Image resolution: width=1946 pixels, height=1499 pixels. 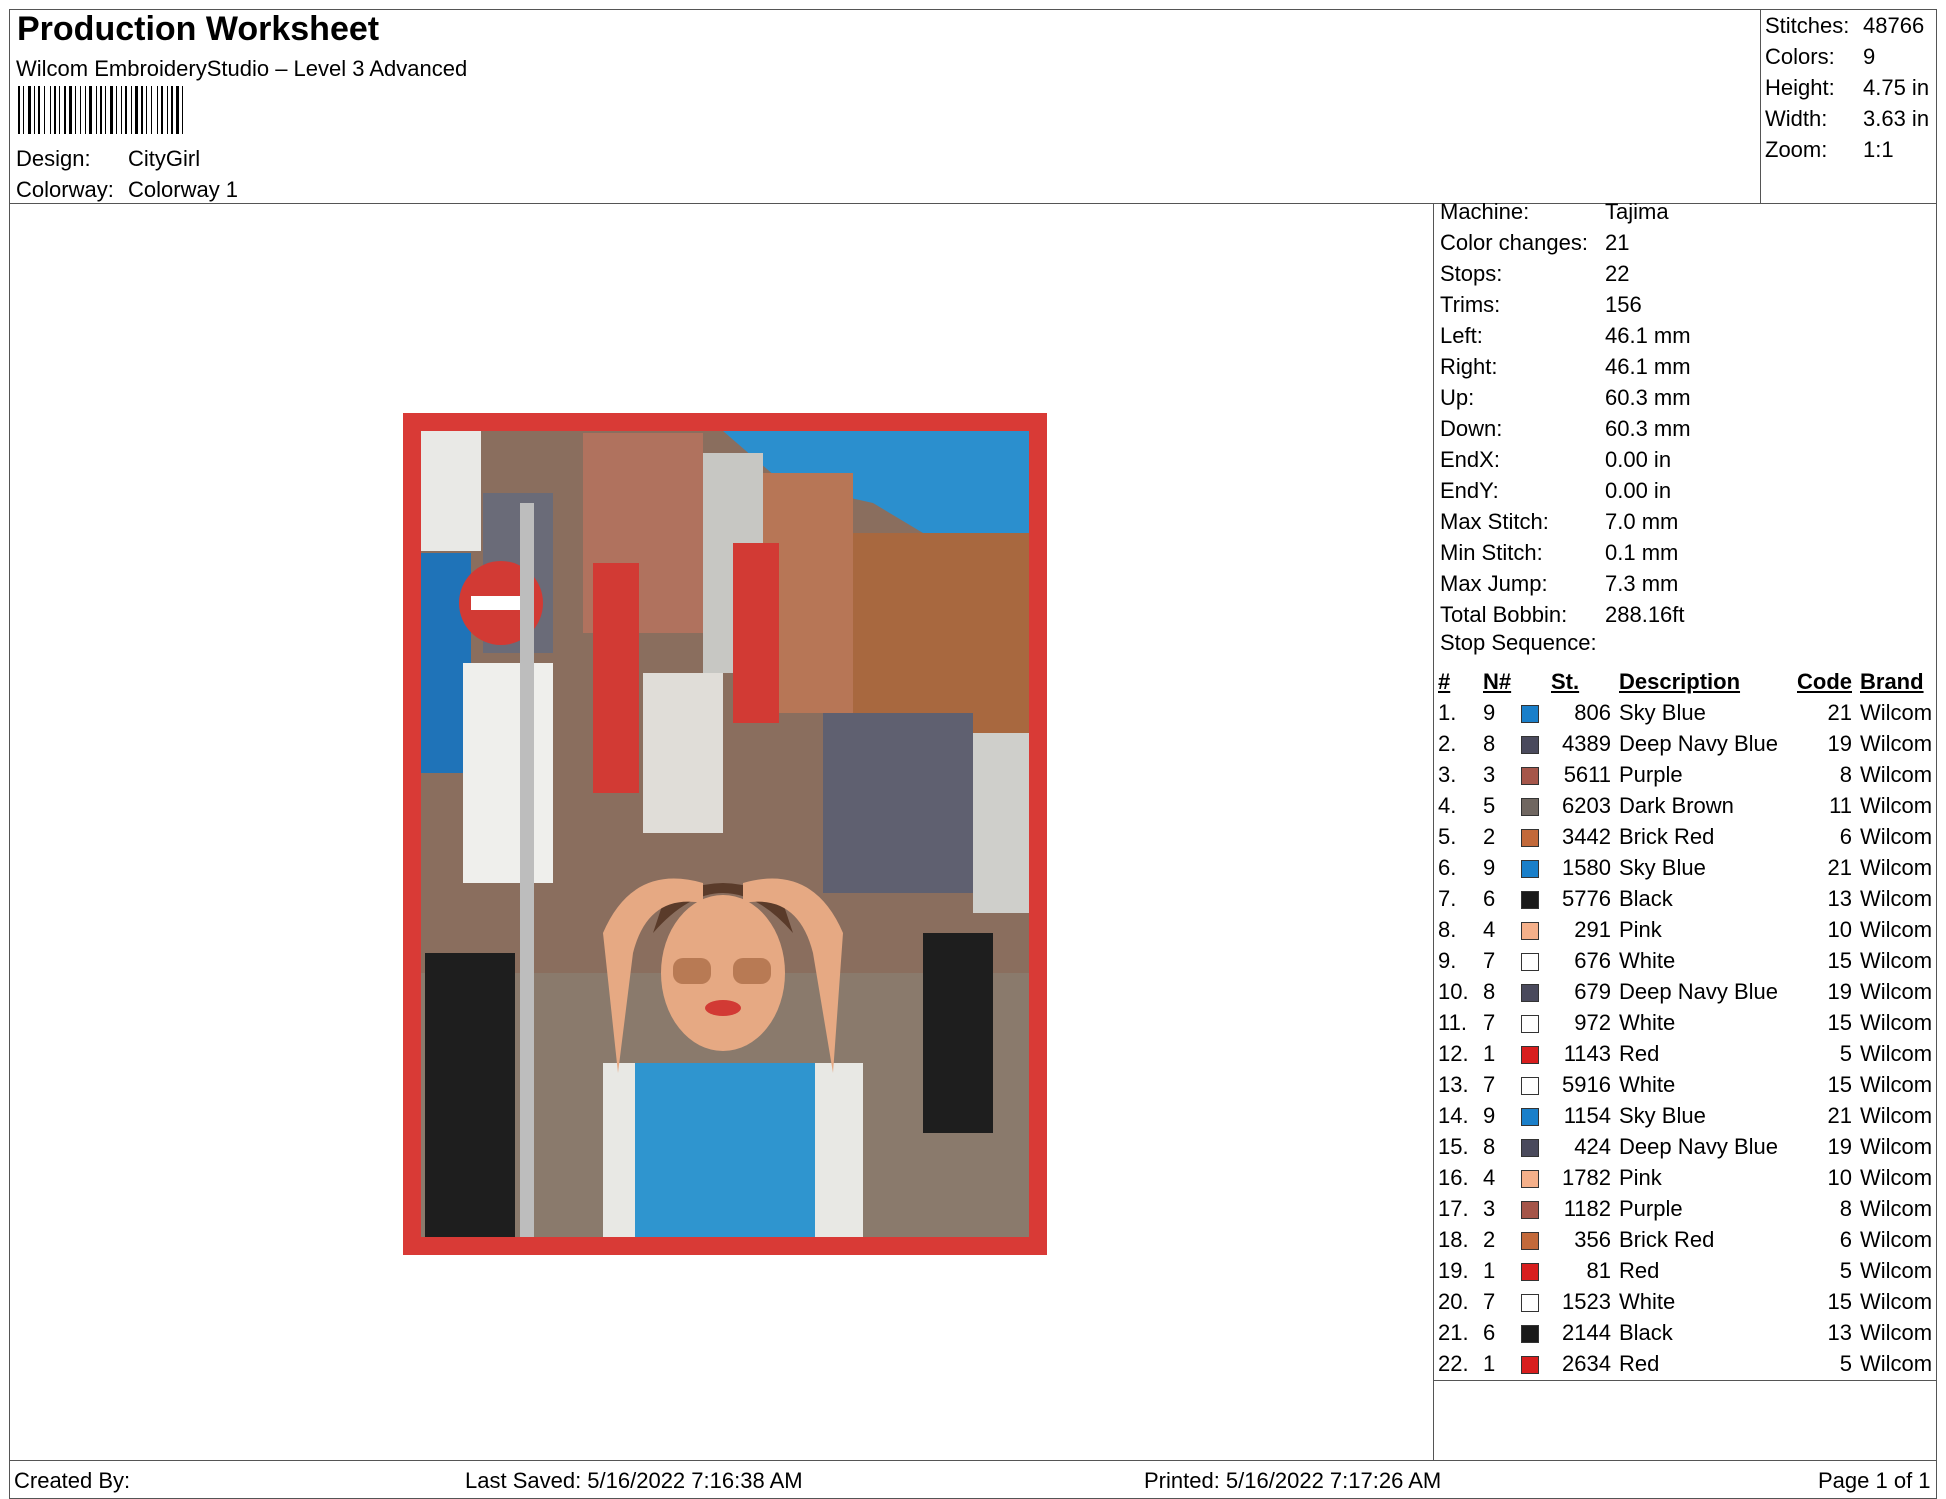 What do you see at coordinates (1489, 1332) in the screenshot?
I see `stop-needle: 6` at bounding box center [1489, 1332].